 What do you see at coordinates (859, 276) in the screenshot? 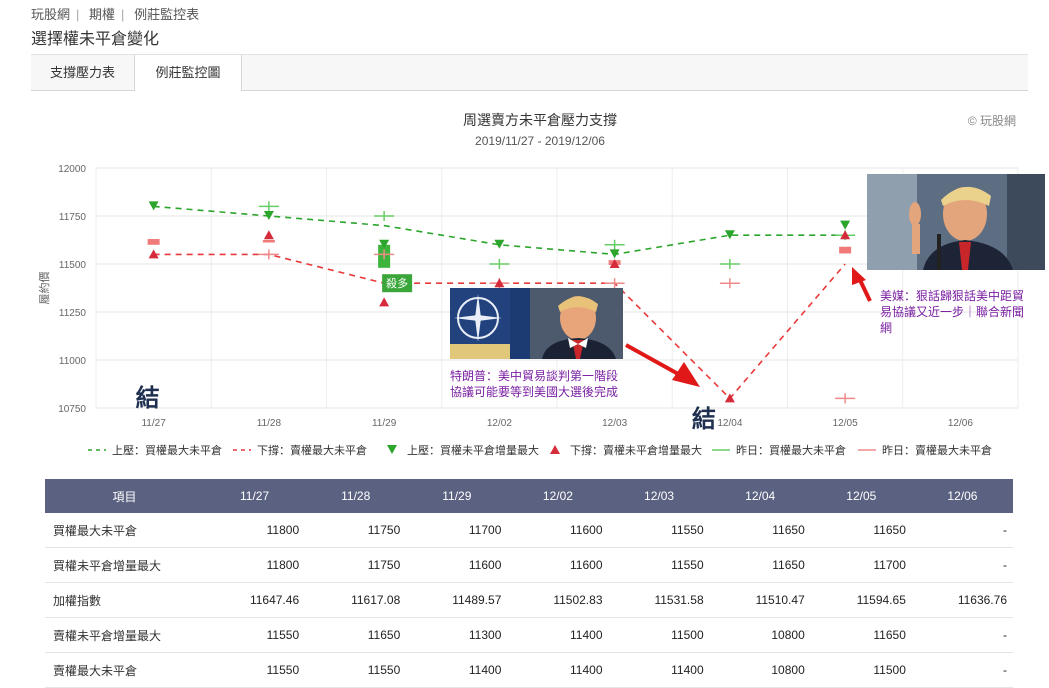
I see `arrow-head` at bounding box center [859, 276].